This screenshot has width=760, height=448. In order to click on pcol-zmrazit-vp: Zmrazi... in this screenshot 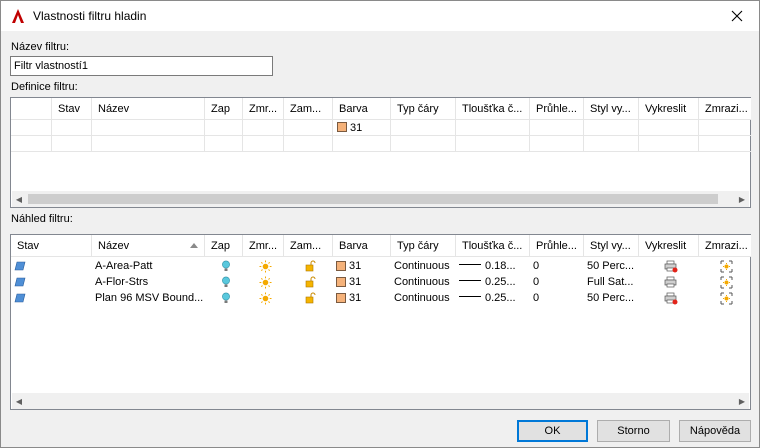, I will do `click(725, 246)`.